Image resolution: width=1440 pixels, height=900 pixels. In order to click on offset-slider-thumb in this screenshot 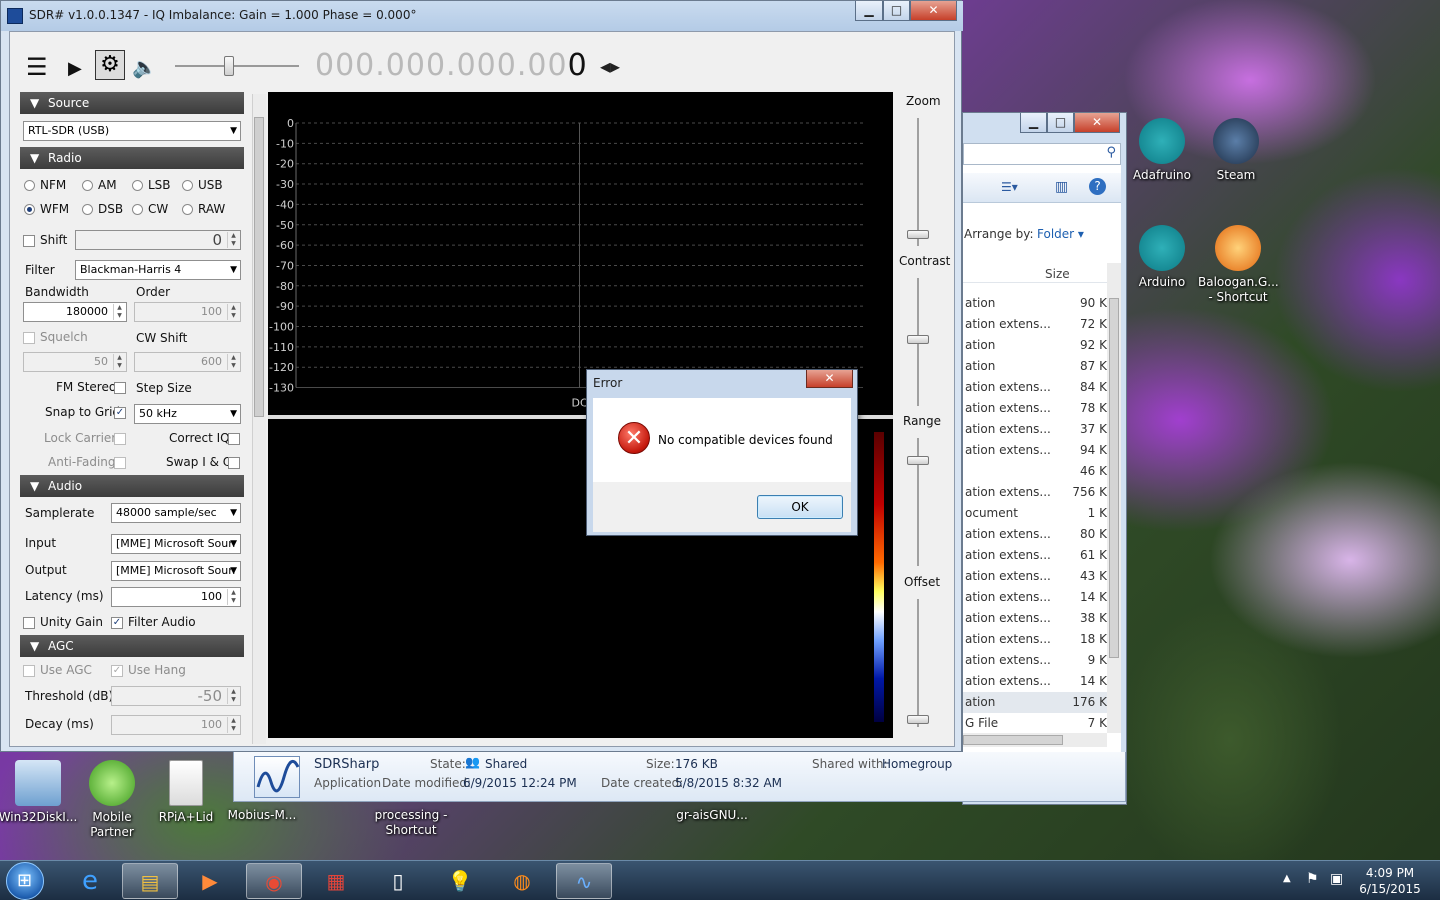, I will do `click(918, 719)`.